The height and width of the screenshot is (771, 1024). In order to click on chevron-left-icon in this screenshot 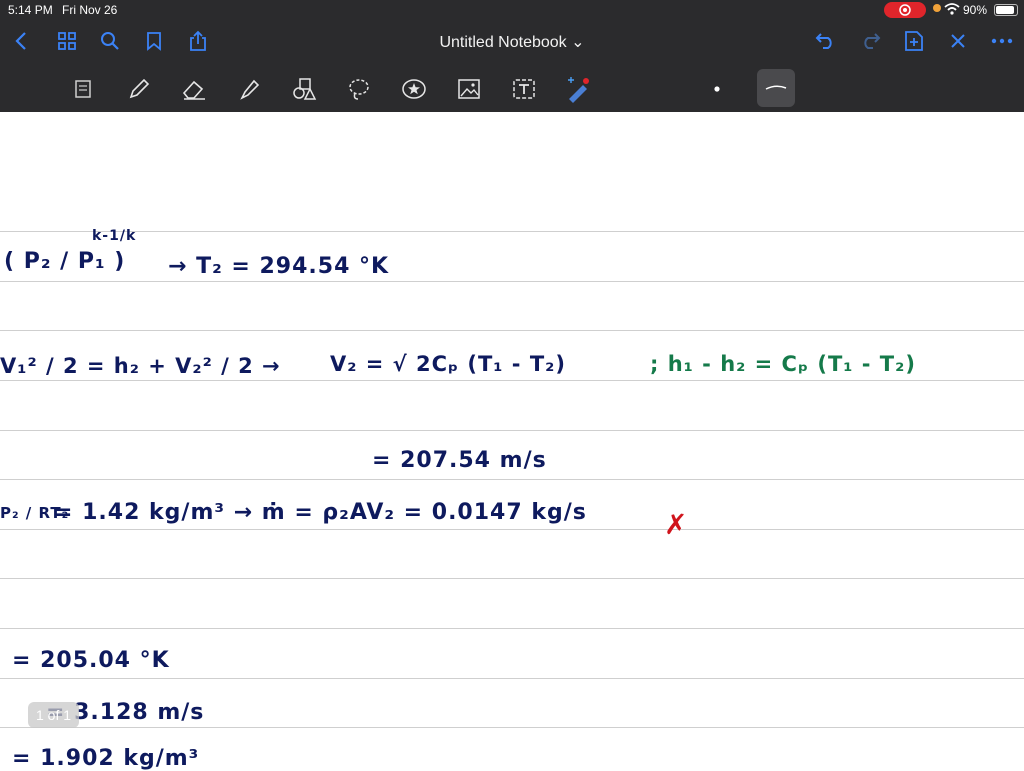, I will do `click(20, 41)`.